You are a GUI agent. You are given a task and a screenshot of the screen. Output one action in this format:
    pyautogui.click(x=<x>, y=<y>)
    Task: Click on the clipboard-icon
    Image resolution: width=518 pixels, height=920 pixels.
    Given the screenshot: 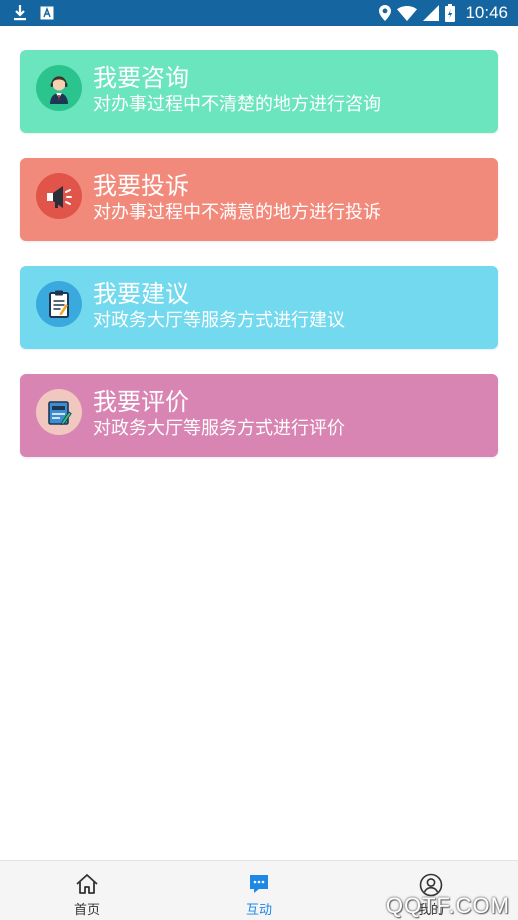 What is the action you would take?
    pyautogui.click(x=59, y=304)
    